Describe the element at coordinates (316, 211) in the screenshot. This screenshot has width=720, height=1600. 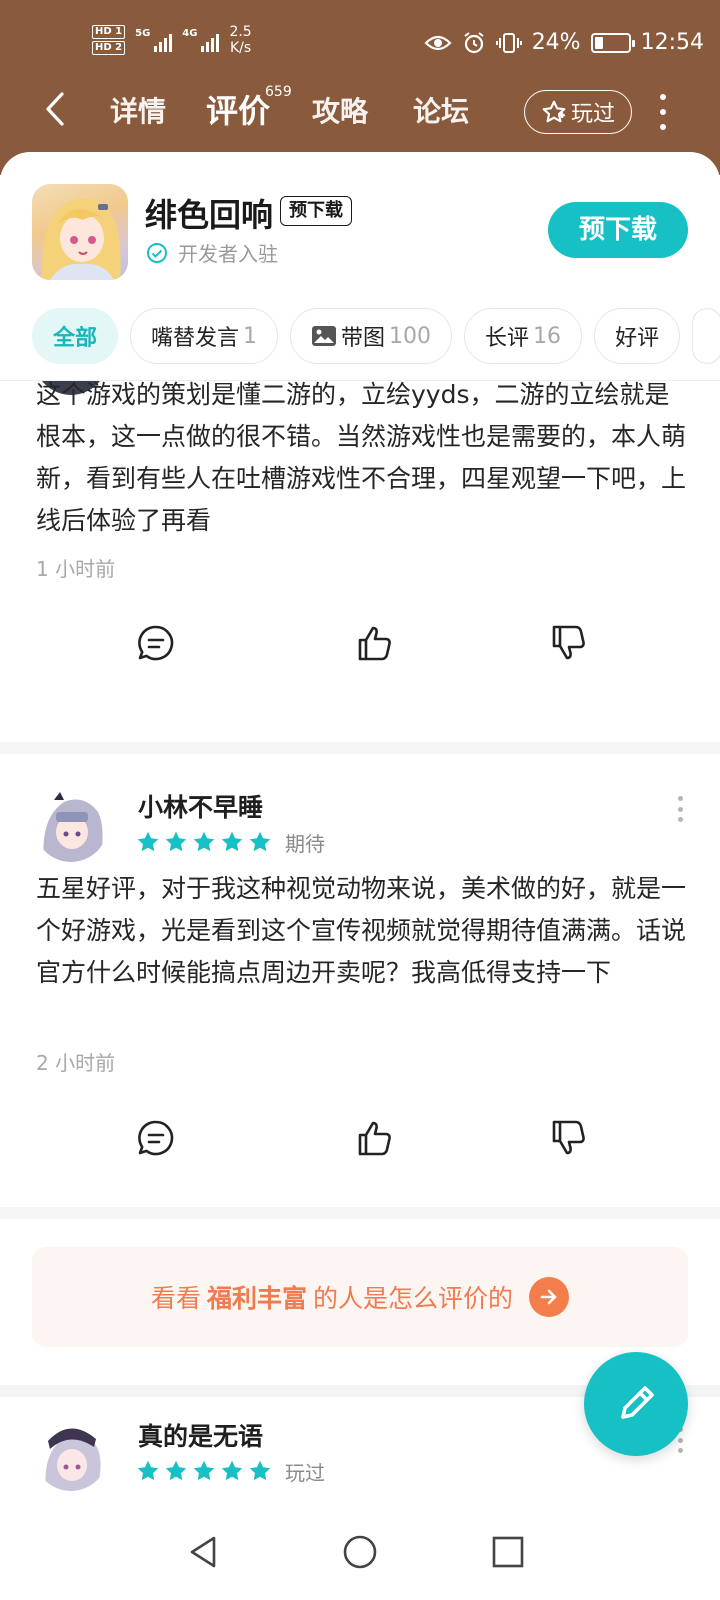
I see `pre-download-tag: 预下载` at that location.